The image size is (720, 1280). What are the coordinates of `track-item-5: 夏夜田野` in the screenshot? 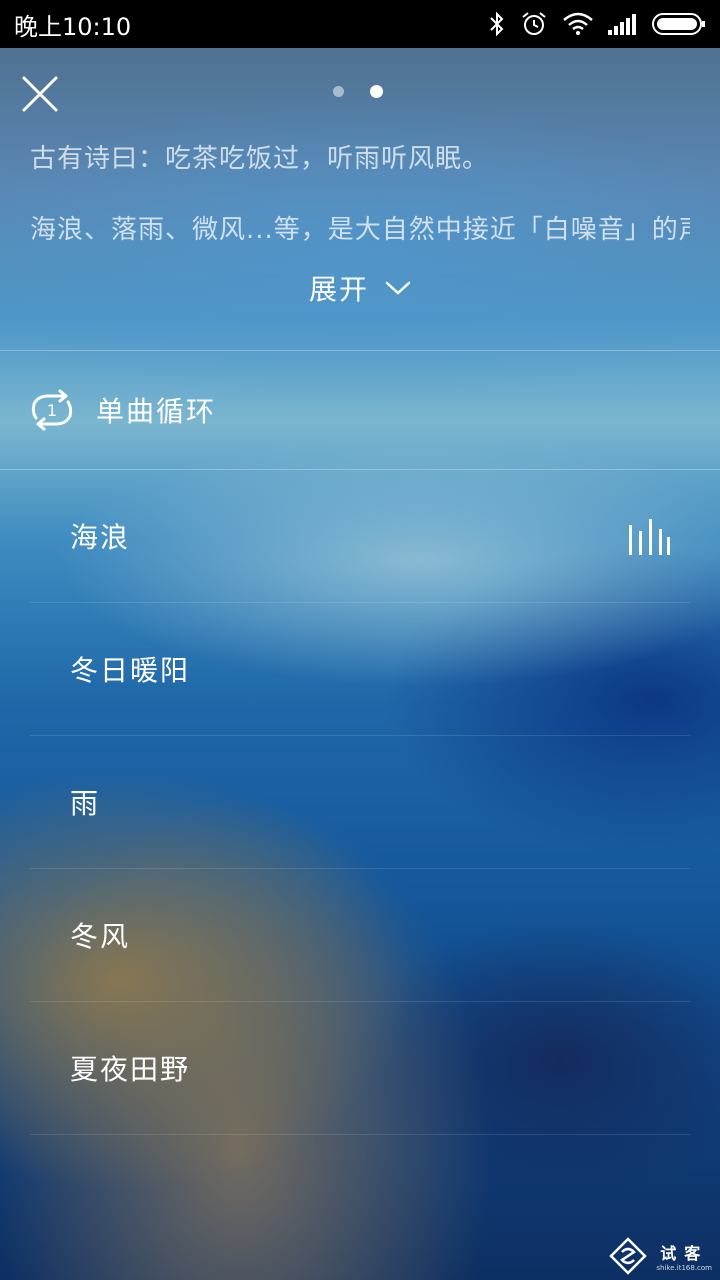 It's located at (360, 1068).